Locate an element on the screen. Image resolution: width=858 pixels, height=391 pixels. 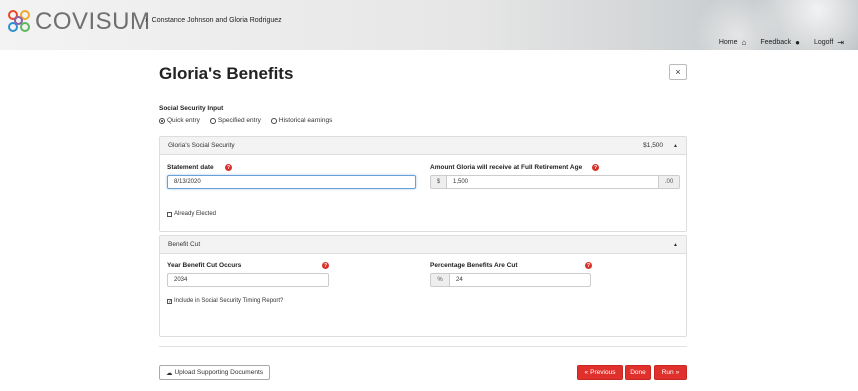
nav-logoff: Logoff ⇥ is located at coordinates (829, 42).